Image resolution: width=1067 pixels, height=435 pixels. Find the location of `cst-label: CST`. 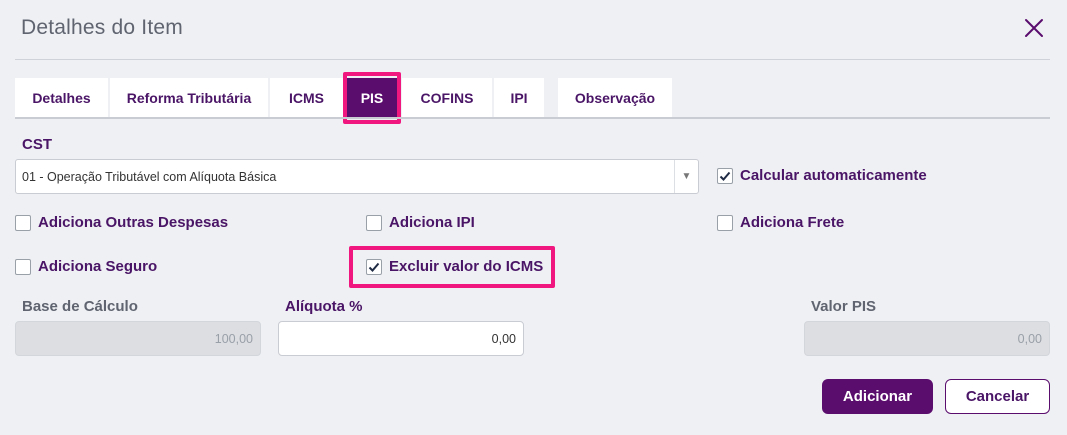

cst-label: CST is located at coordinates (37, 144).